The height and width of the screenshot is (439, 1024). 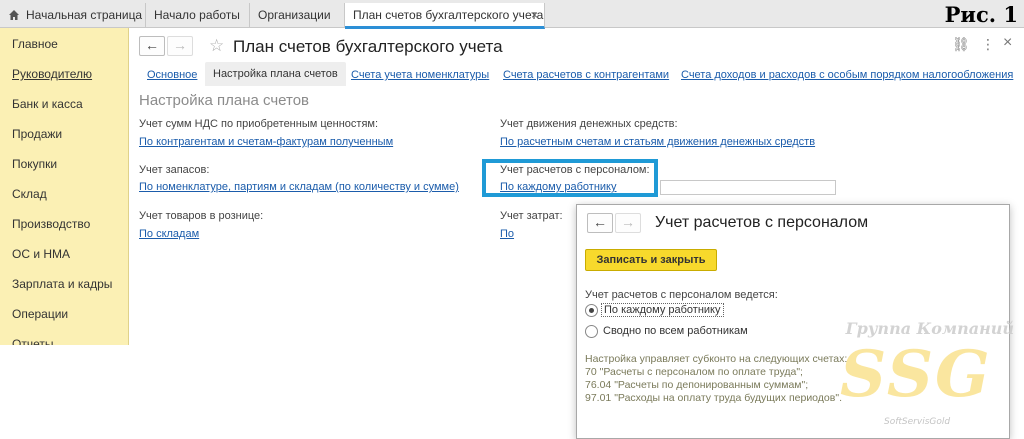 I want to click on home-icon, so click(x=14, y=15).